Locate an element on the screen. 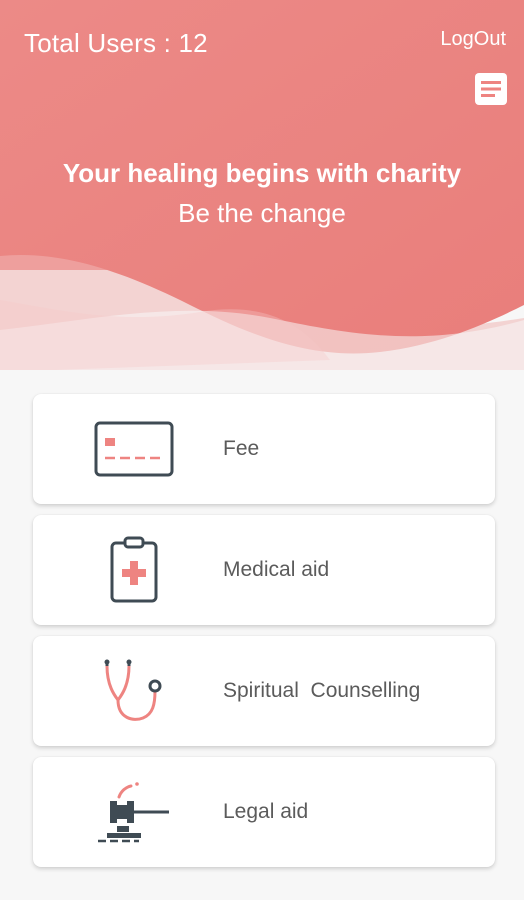 The height and width of the screenshot is (900, 524). gavel-icon is located at coordinates (134, 812).